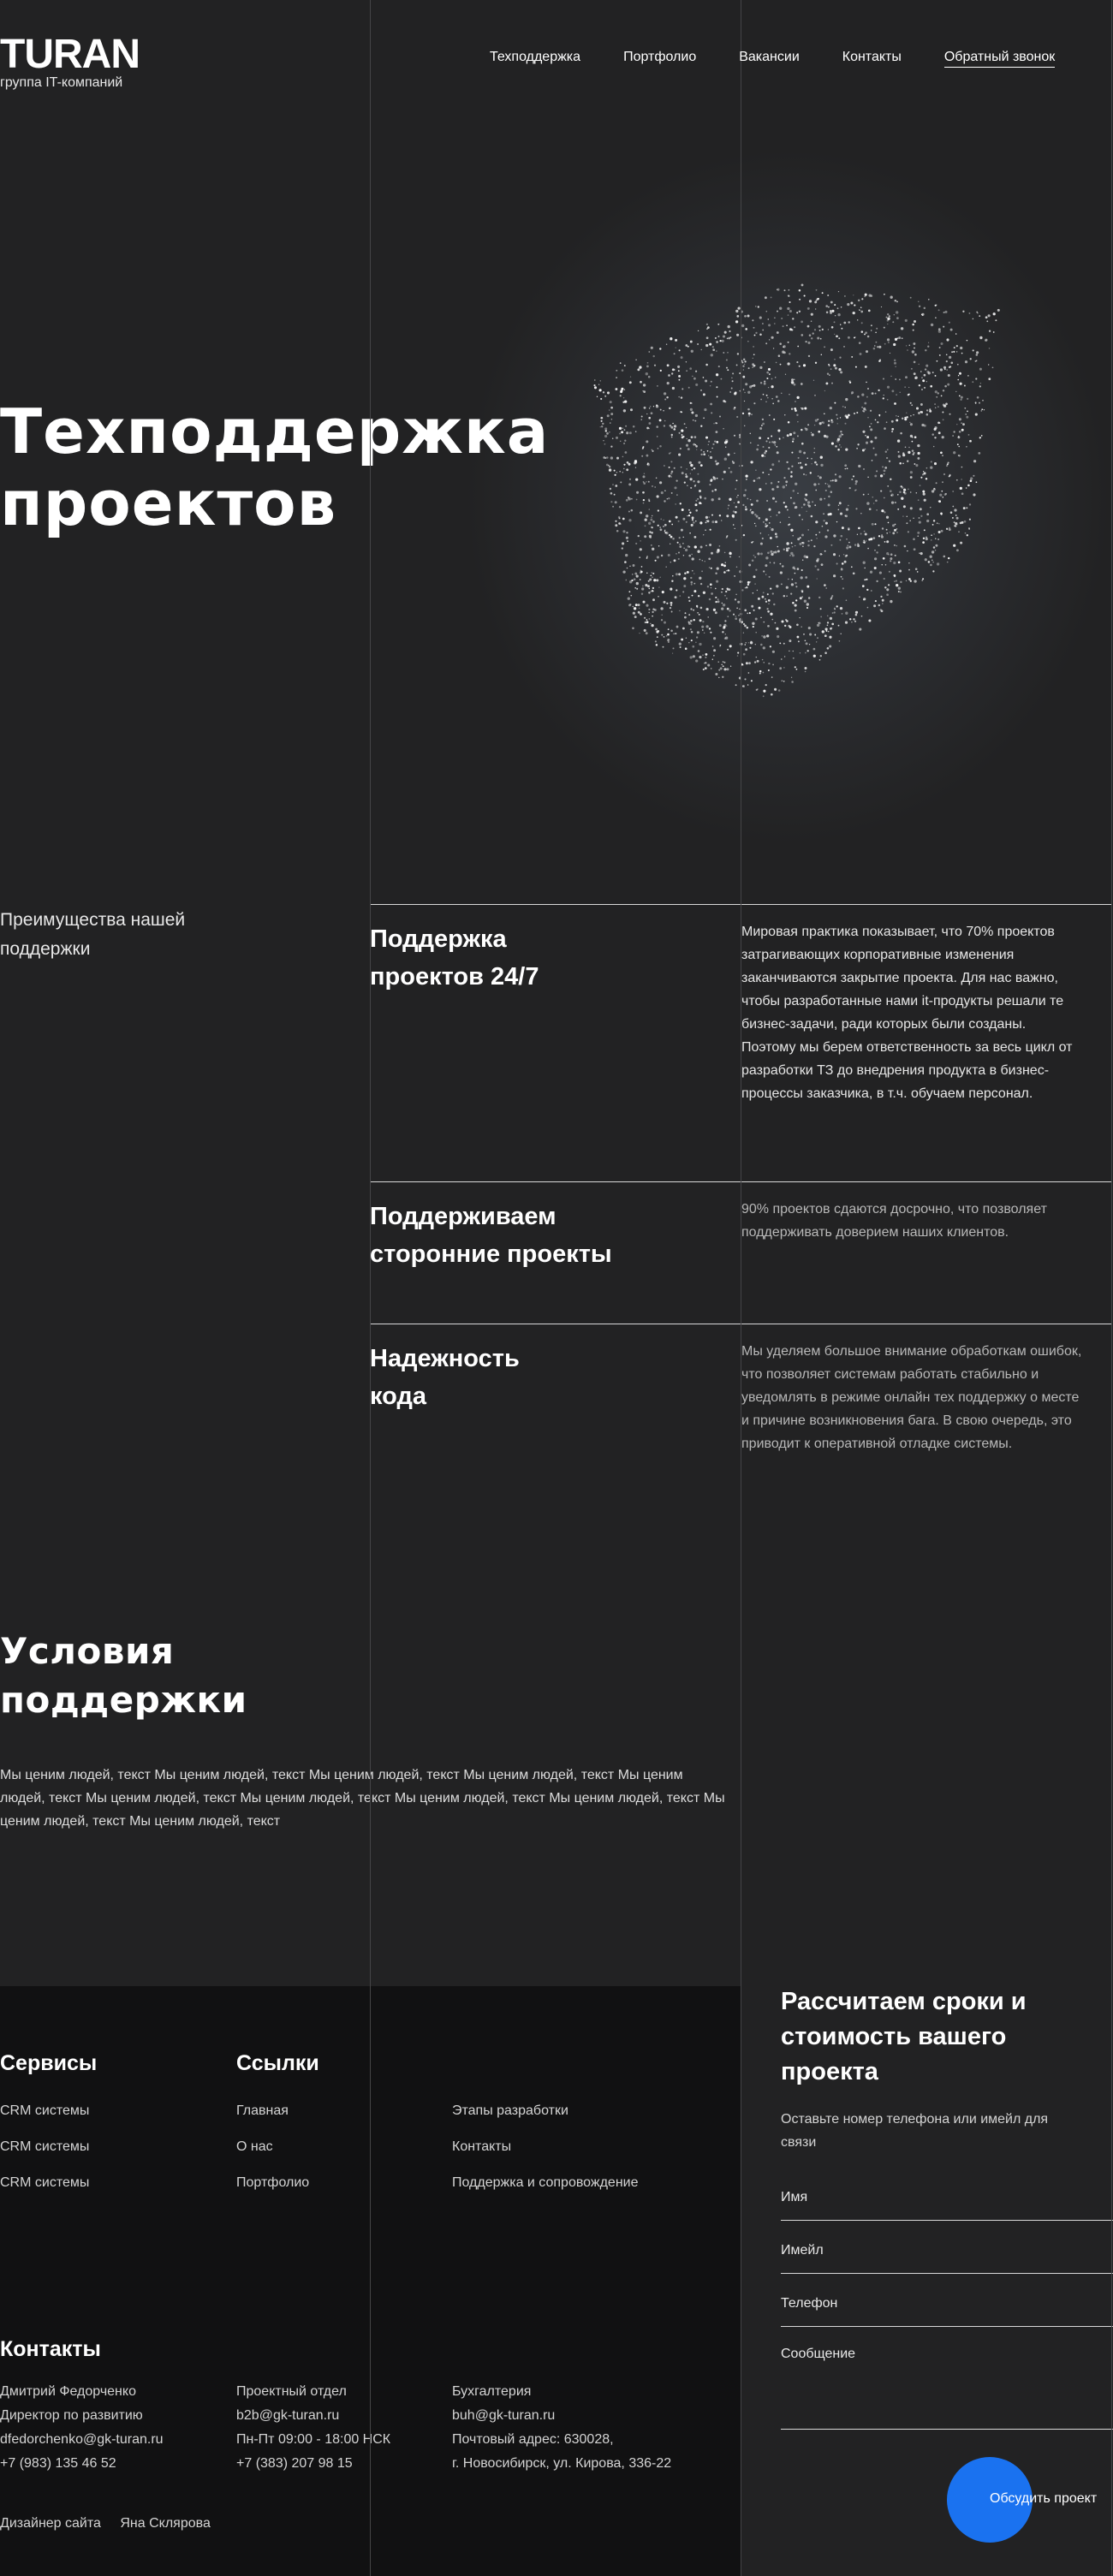 Image resolution: width=1113 pixels, height=2576 pixels. Describe the element at coordinates (796, 490) in the screenshot. I see `particle-cube-image` at that location.